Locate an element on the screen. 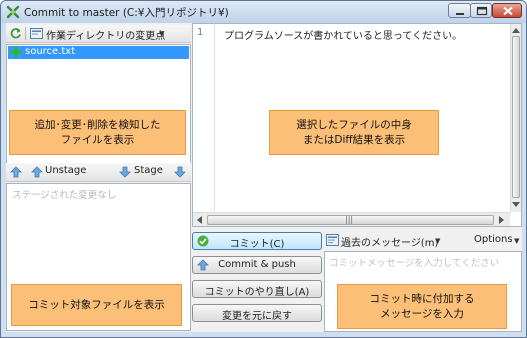  close-button is located at coordinates (507, 10).